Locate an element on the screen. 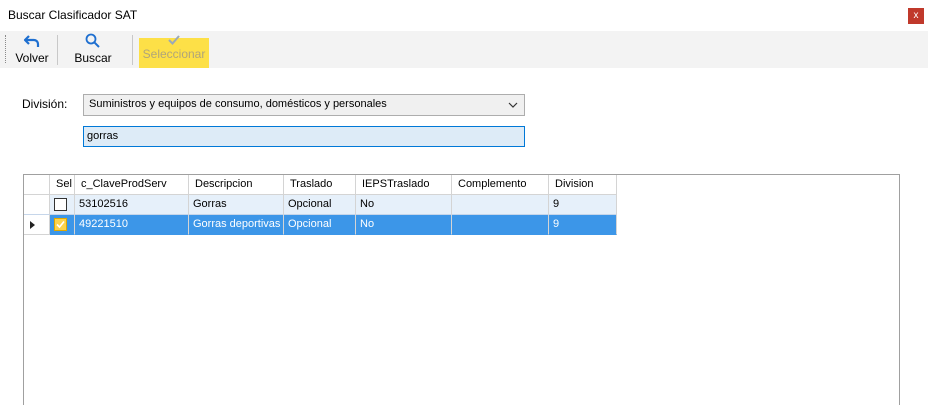 The image size is (928, 405). search-input-value: gorras is located at coordinates (103, 136).